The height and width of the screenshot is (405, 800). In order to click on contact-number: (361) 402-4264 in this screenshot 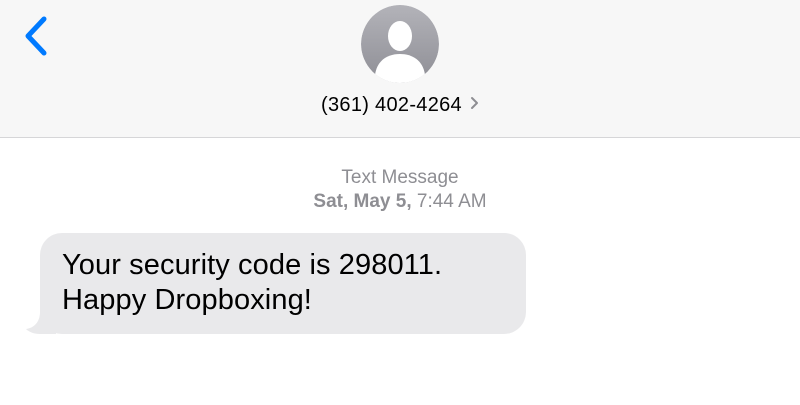, I will do `click(391, 105)`.